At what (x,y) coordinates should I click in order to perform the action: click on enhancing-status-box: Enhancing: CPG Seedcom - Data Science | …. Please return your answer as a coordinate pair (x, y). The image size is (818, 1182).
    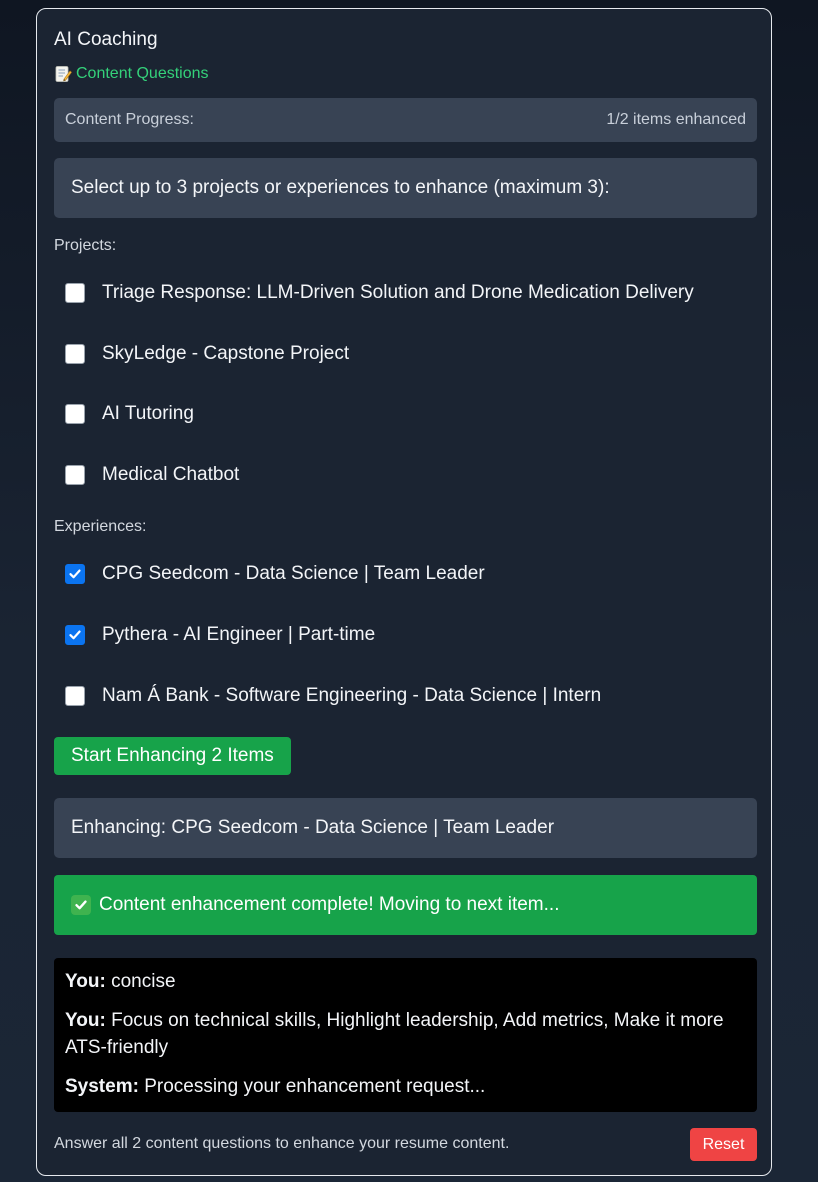
    Looking at the image, I should click on (405, 828).